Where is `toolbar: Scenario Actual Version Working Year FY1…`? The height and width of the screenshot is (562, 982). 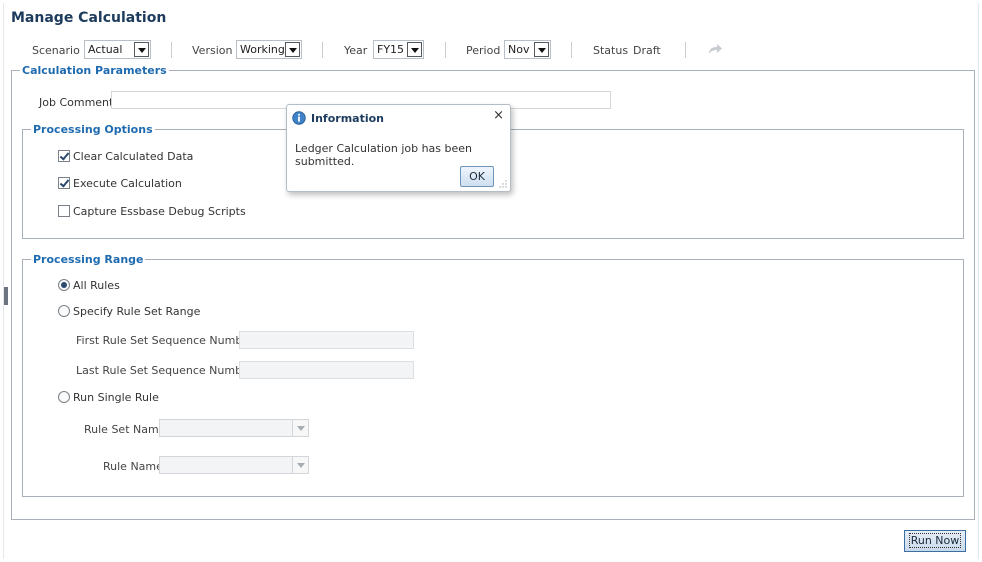 toolbar: Scenario Actual Version Working Year FY1… is located at coordinates (491, 50).